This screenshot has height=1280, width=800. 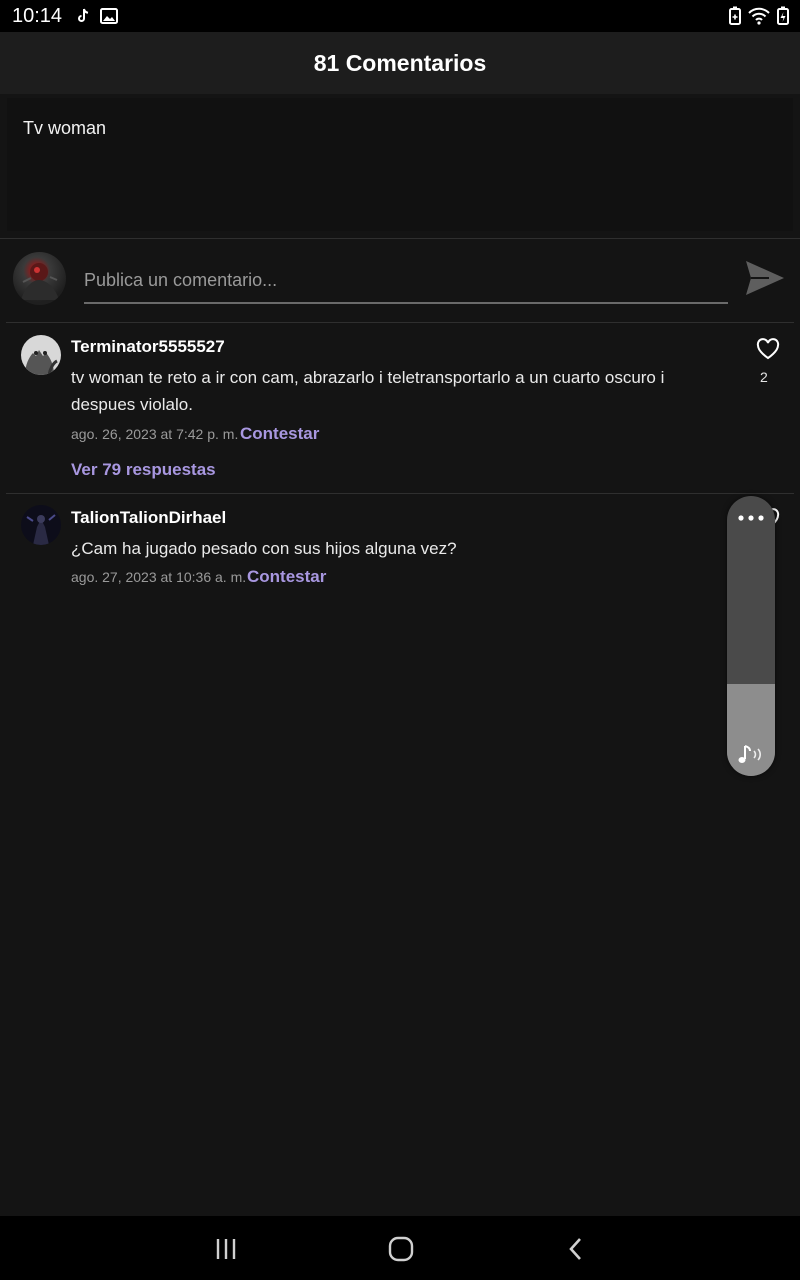 What do you see at coordinates (148, 347) in the screenshot?
I see `comment-username: Terminator5555527` at bounding box center [148, 347].